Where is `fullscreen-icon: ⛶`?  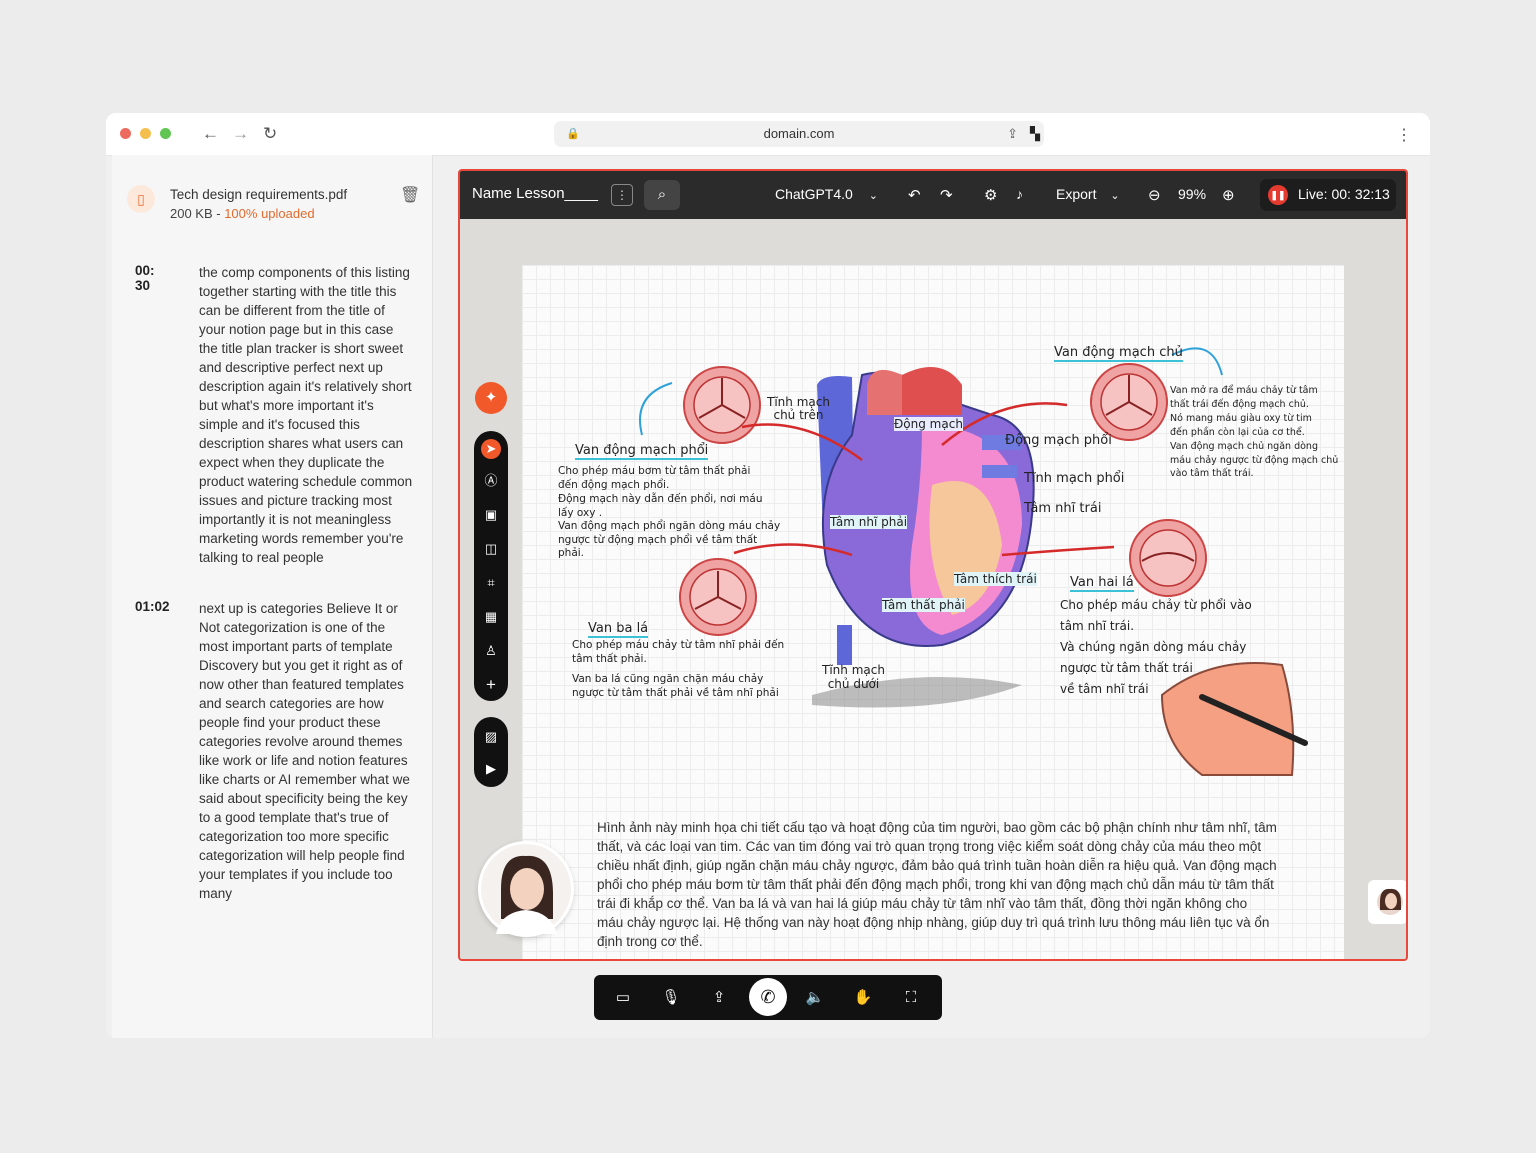
fullscreen-icon: ⛶ is located at coordinates (911, 998).